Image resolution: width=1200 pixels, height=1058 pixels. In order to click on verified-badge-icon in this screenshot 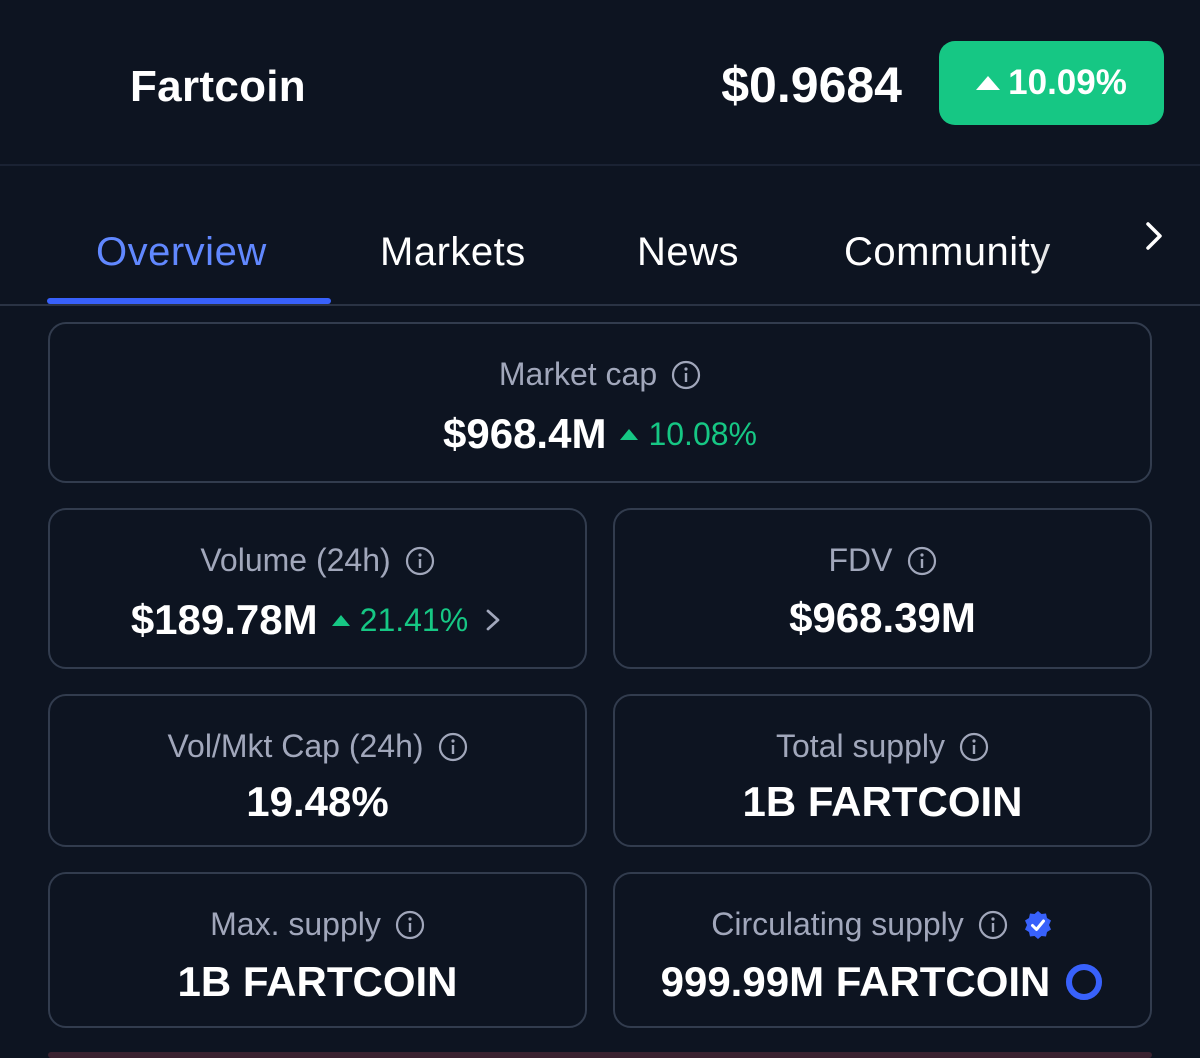, I will do `click(1037, 924)`.